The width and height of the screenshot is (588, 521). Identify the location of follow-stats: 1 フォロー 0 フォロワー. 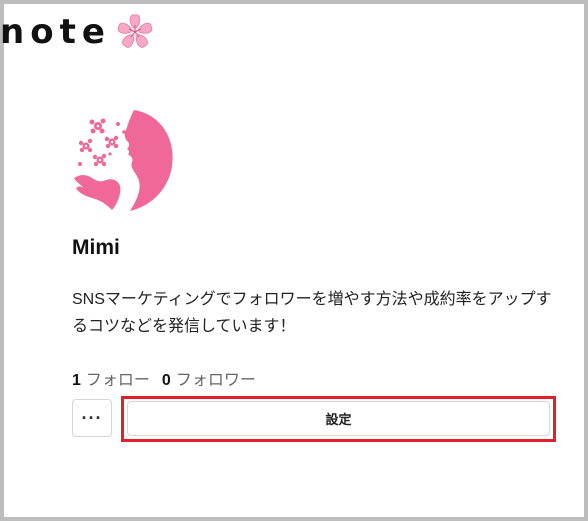
(170, 378).